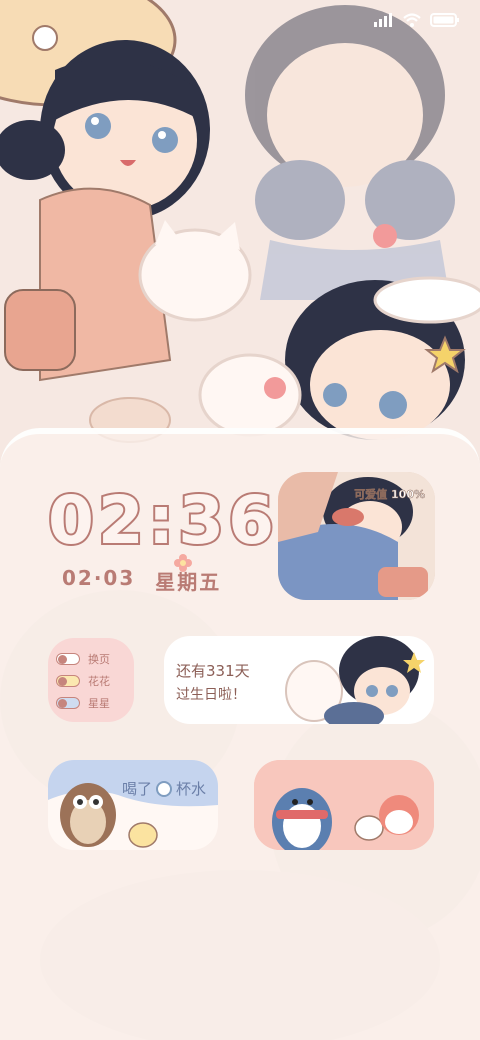 The height and width of the screenshot is (1040, 480). I want to click on water-counter: 喝了 0 杯水, so click(164, 788).